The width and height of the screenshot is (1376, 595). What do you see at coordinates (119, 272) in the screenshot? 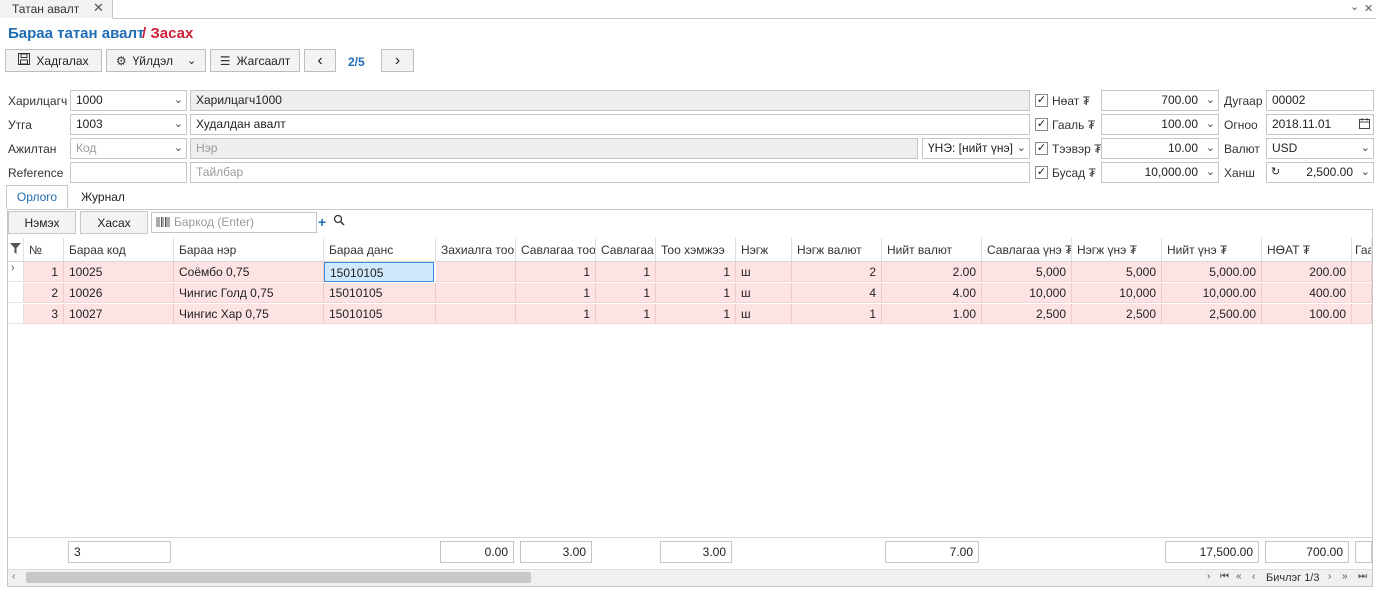
I see `cell-code: 10025` at bounding box center [119, 272].